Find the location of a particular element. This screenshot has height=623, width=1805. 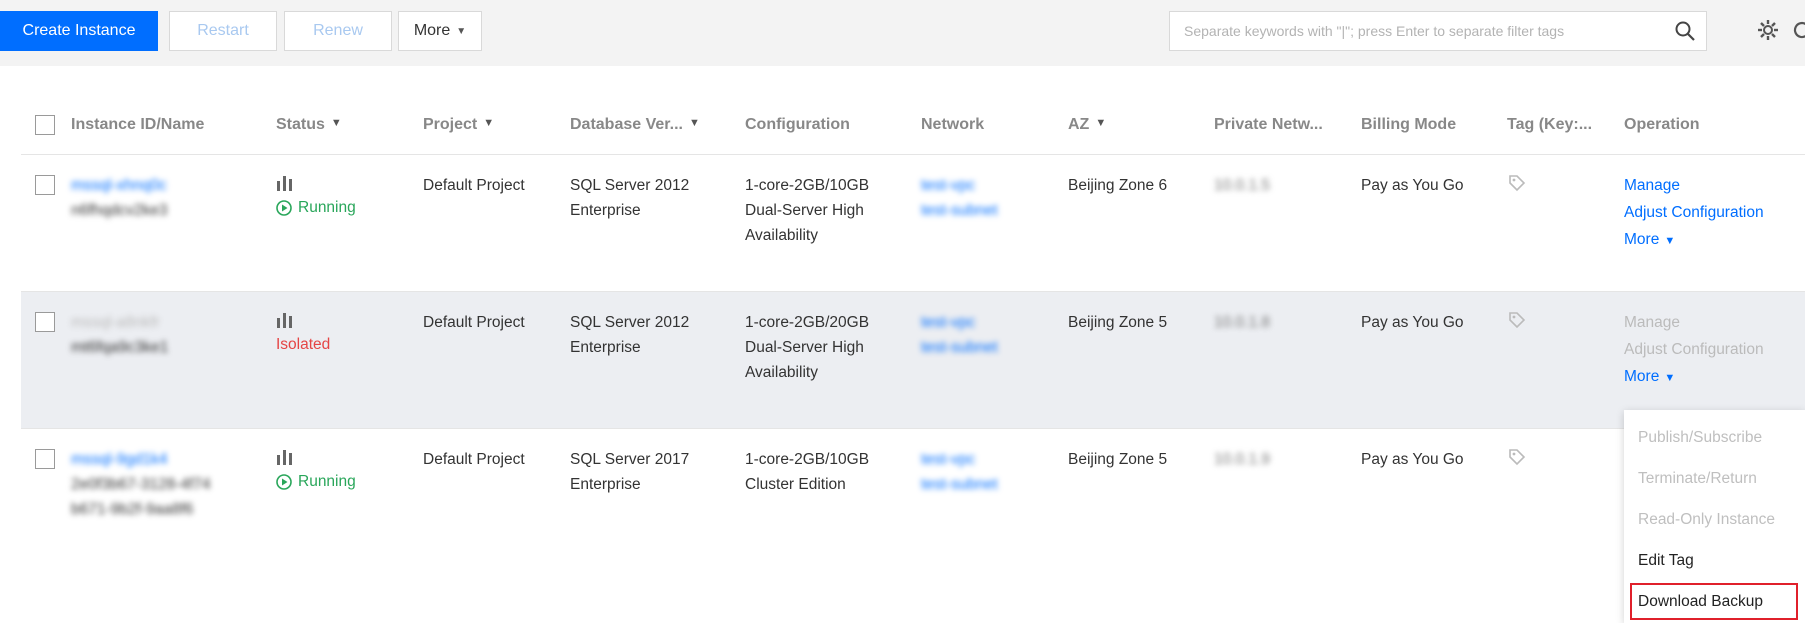

adjust-configuration-link: Adjust Configuration is located at coordinates (1694, 213).